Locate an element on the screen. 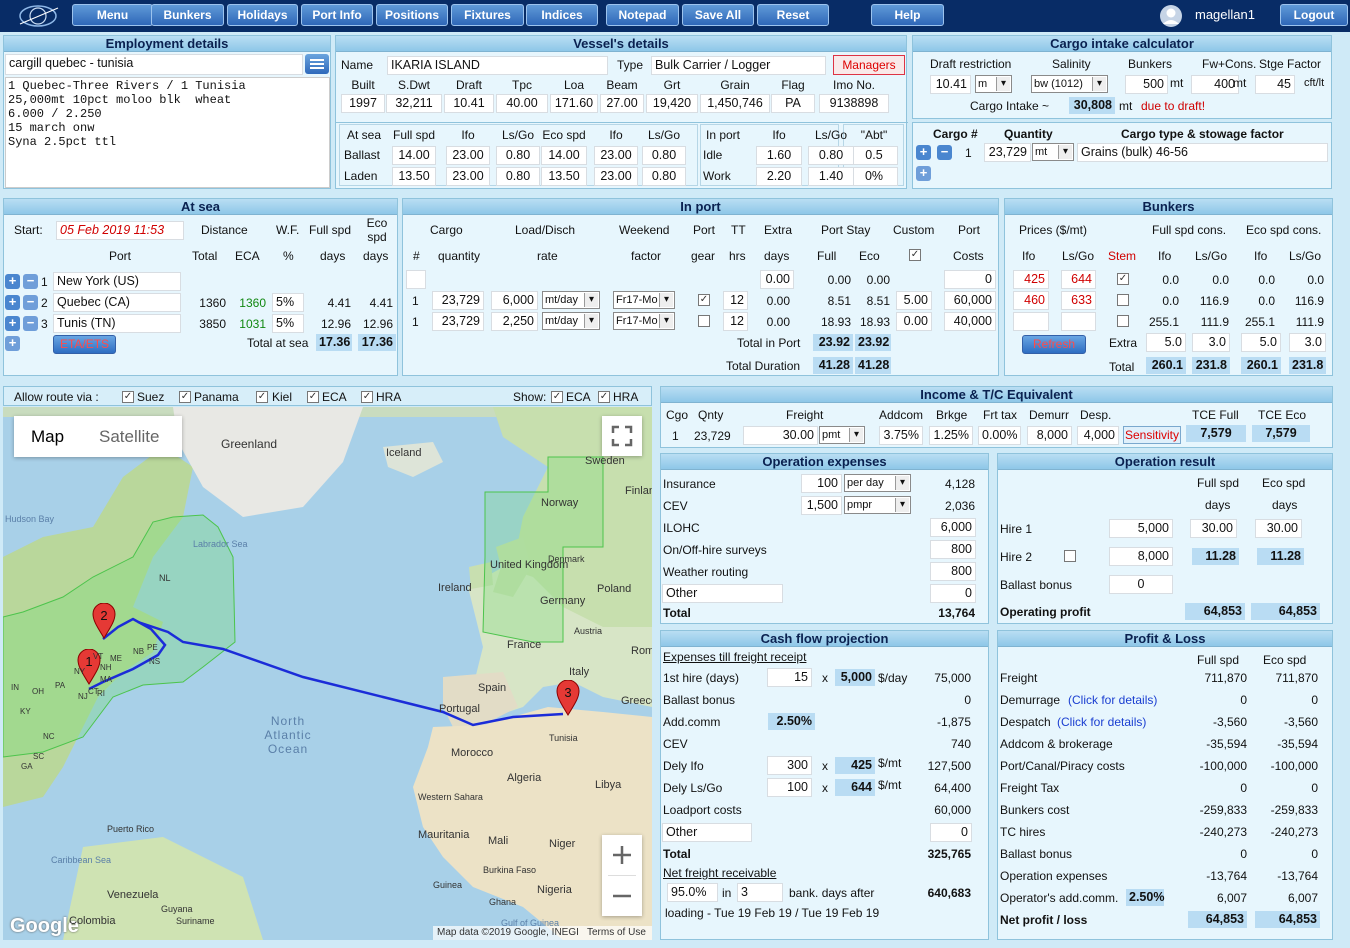 This screenshot has width=1350, height=948. port-input-2: Tunis (TN) is located at coordinates (117, 323).